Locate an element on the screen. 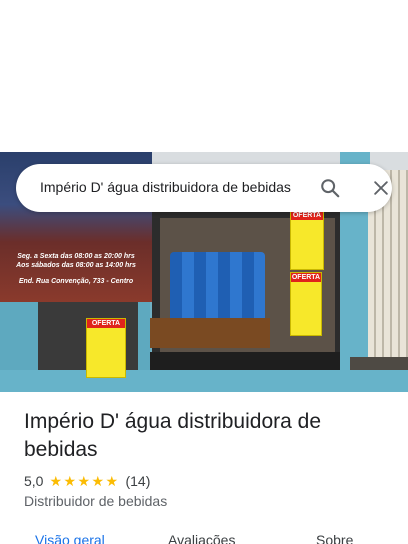 The width and height of the screenshot is (408, 544). photo-banner-hours-saturday: Aos sábados das 08:00 as 14:00 hrs is located at coordinates (76, 265).